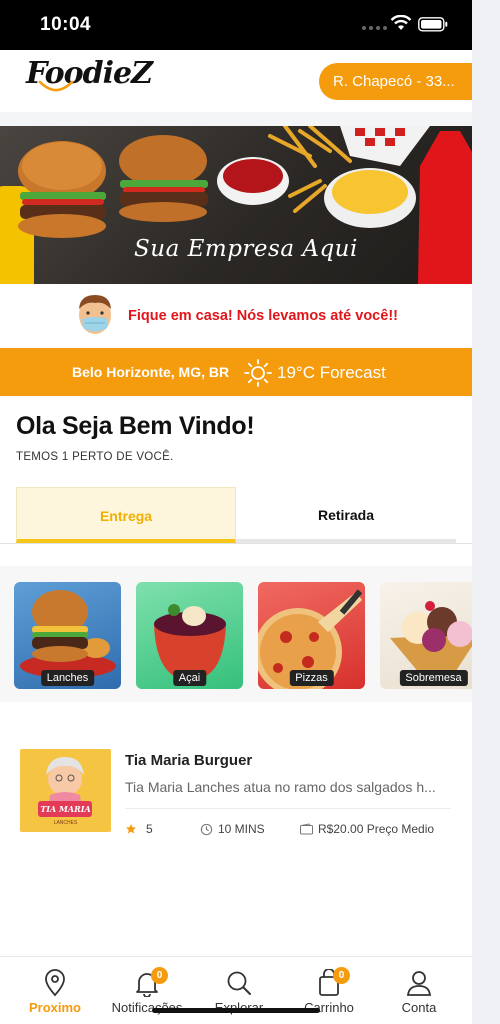 The width and height of the screenshot is (500, 1024). What do you see at coordinates (131, 829) in the screenshot?
I see `star-icon` at bounding box center [131, 829].